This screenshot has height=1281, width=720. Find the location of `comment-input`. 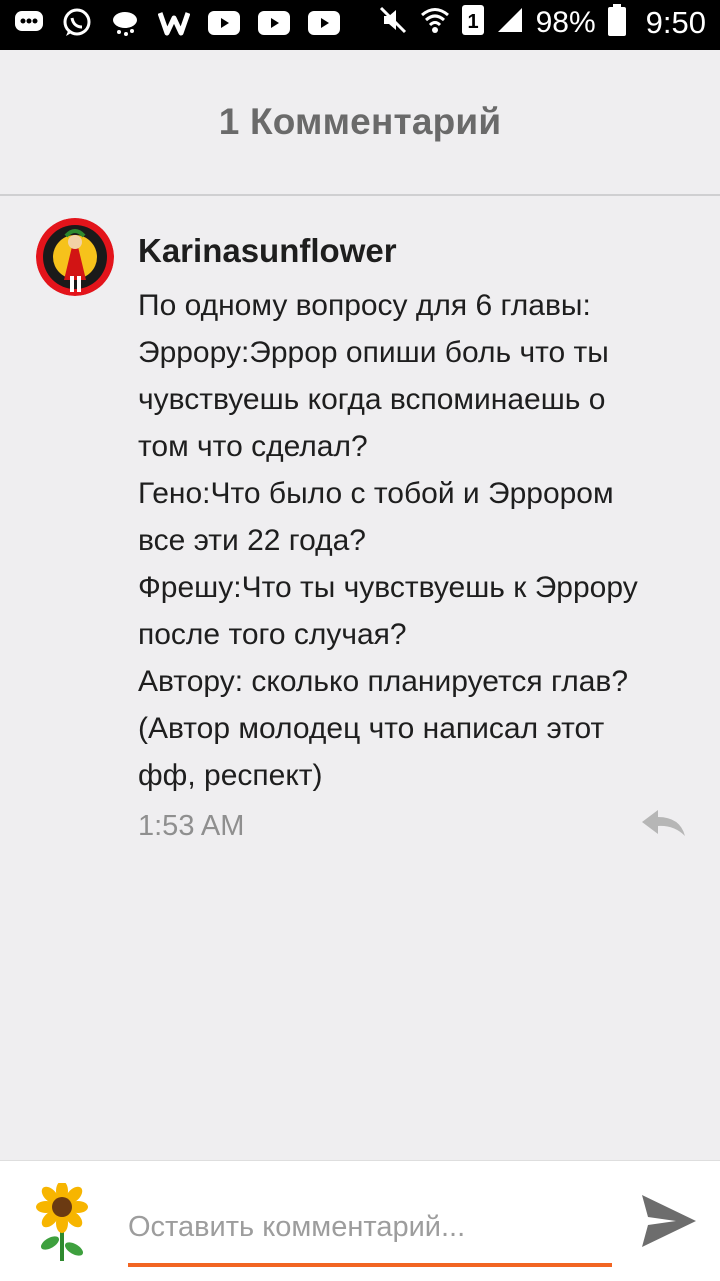

comment-input is located at coordinates (370, 1227).